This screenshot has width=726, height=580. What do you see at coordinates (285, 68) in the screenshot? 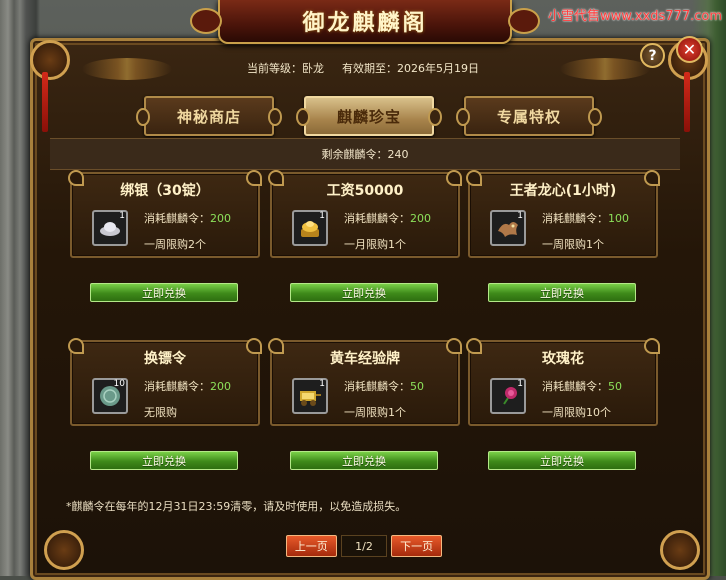
I see `current-level: 当前等级：卧龙` at bounding box center [285, 68].